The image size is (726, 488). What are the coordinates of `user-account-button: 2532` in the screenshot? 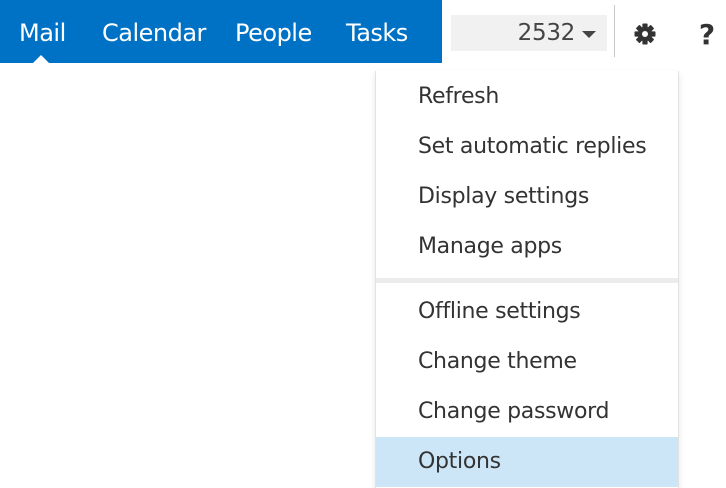 It's located at (529, 33).